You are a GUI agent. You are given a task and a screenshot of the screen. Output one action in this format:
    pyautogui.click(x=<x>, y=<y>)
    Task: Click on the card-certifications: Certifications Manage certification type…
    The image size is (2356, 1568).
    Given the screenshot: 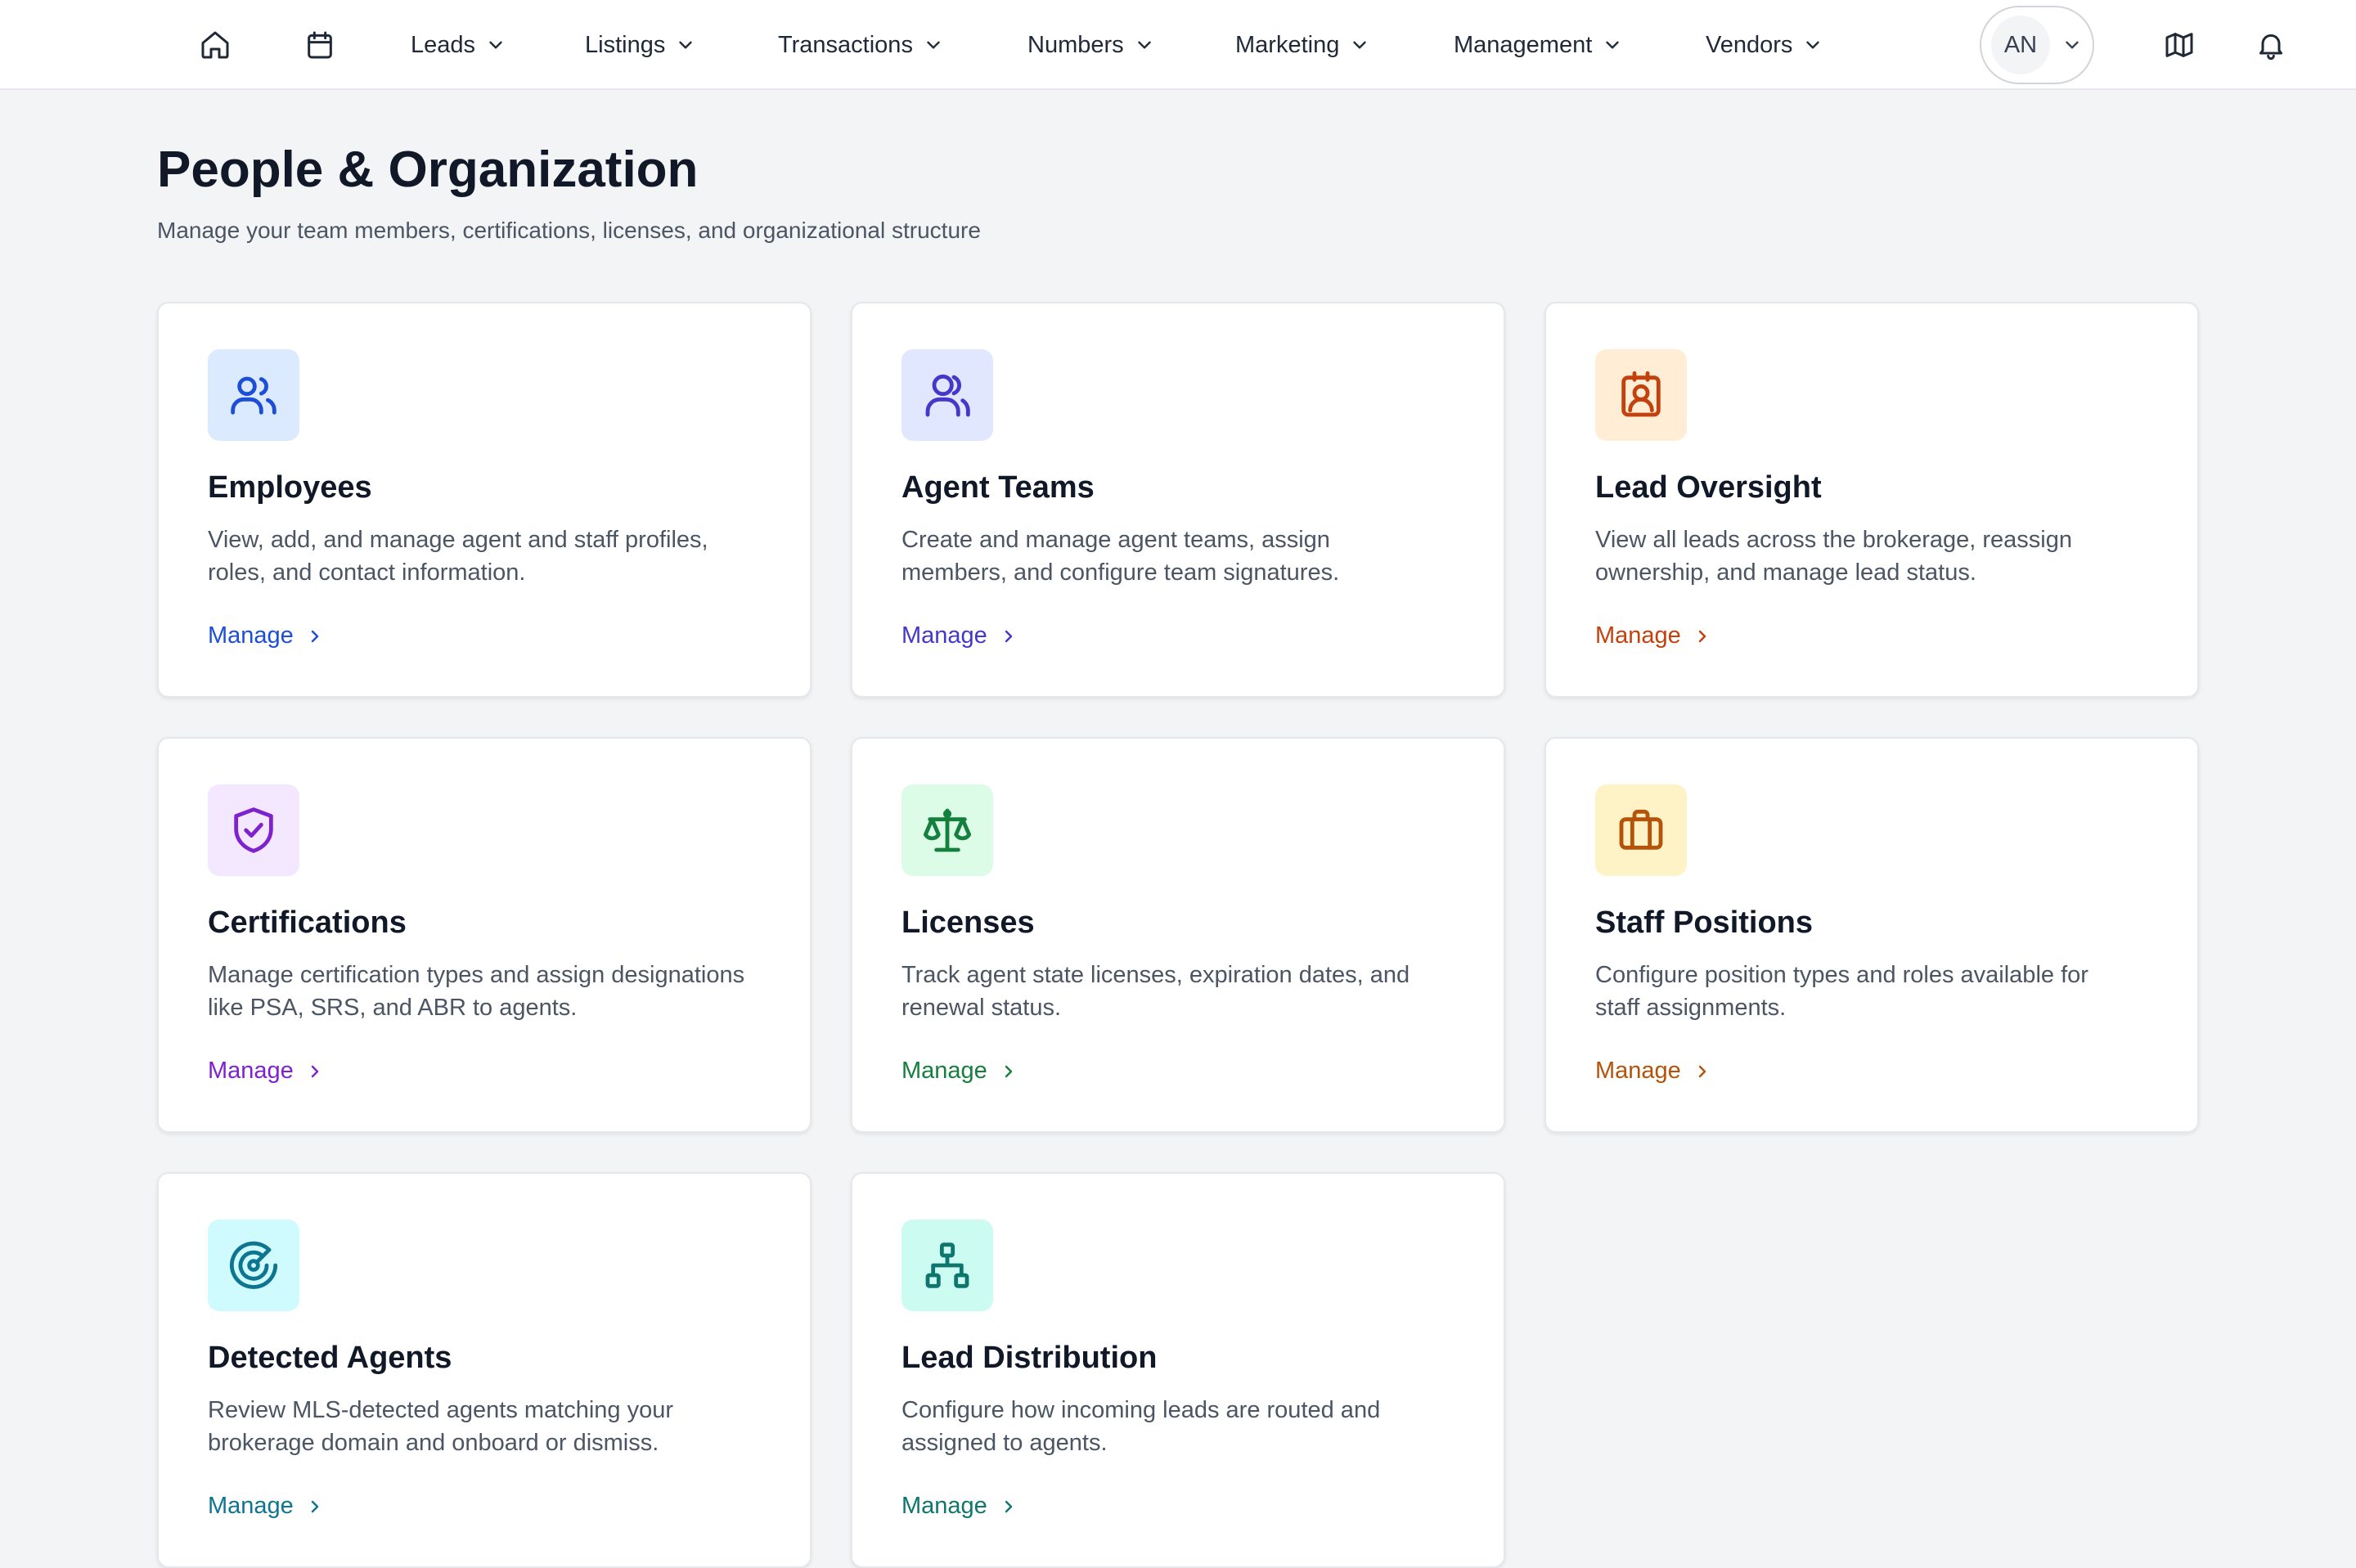 What is the action you would take?
    pyautogui.click(x=484, y=935)
    